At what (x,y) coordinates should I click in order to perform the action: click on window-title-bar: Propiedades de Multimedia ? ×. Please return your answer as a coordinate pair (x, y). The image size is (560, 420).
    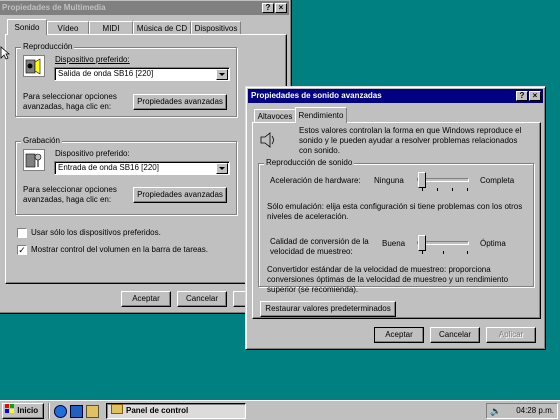
    Looking at the image, I should click on (144, 8).